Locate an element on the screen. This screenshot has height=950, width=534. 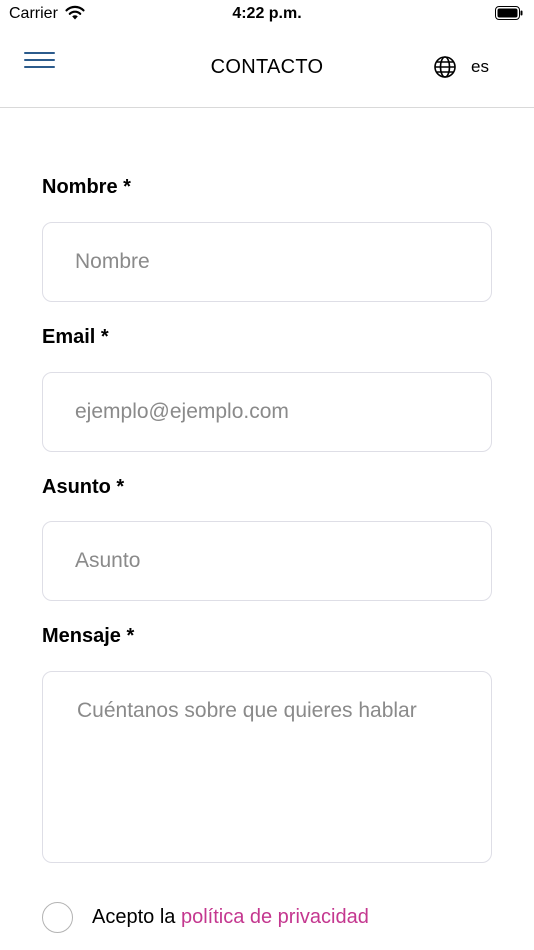
privacy-policy-link: política de privacidad is located at coordinates (275, 917).